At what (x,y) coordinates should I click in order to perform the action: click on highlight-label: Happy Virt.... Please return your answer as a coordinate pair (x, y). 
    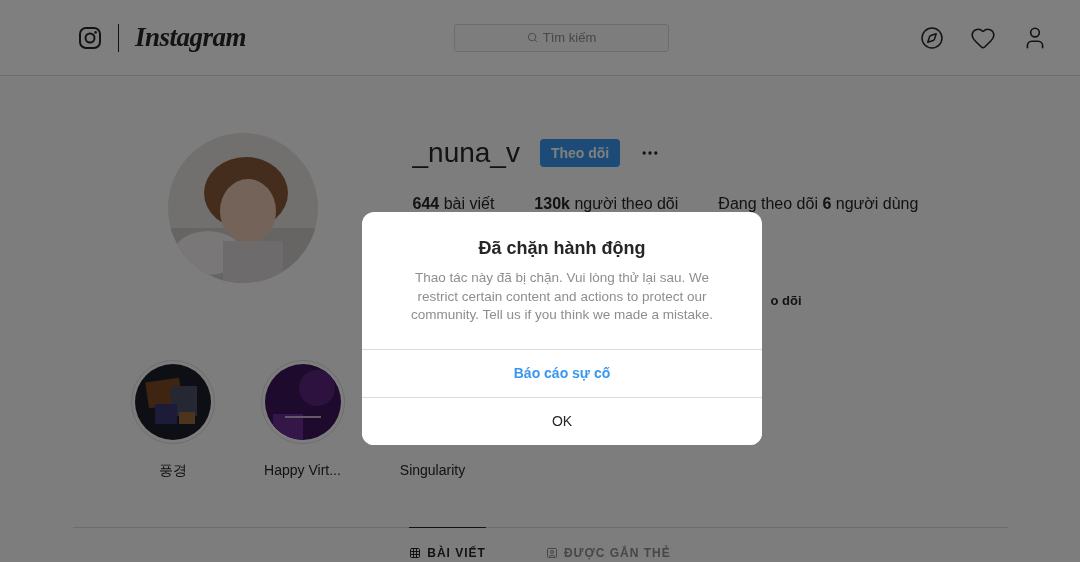
    Looking at the image, I should click on (302, 470).